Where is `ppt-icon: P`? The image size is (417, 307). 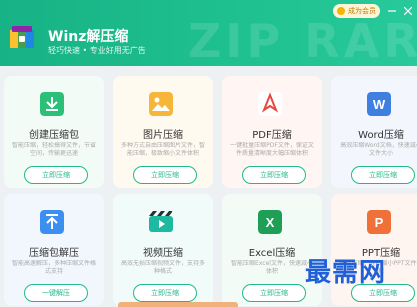 ppt-icon: P is located at coordinates (379, 222).